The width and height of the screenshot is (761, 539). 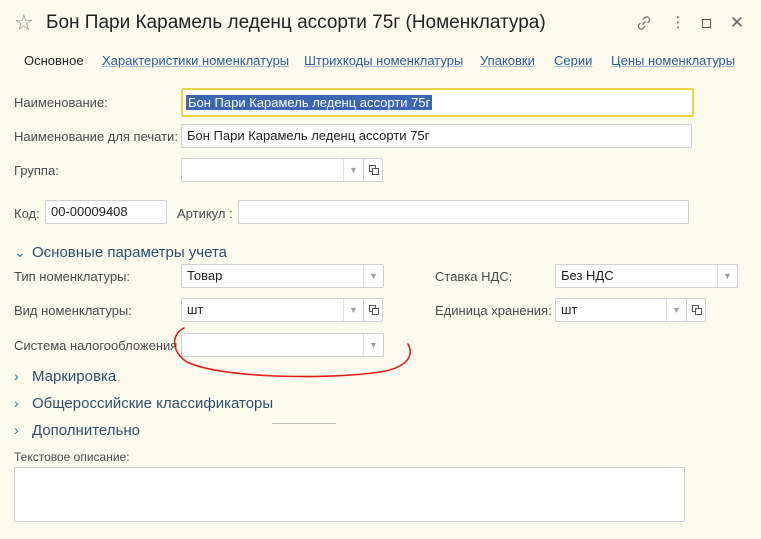 I want to click on marking-section-header: › Маркировка, so click(x=65, y=376).